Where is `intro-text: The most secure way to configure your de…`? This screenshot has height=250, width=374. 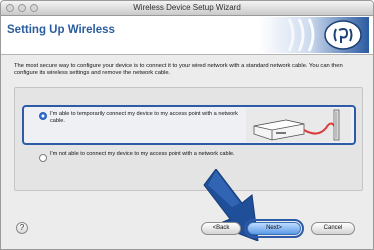
intro-text: The most secure way to configure your de… is located at coordinates (178, 69).